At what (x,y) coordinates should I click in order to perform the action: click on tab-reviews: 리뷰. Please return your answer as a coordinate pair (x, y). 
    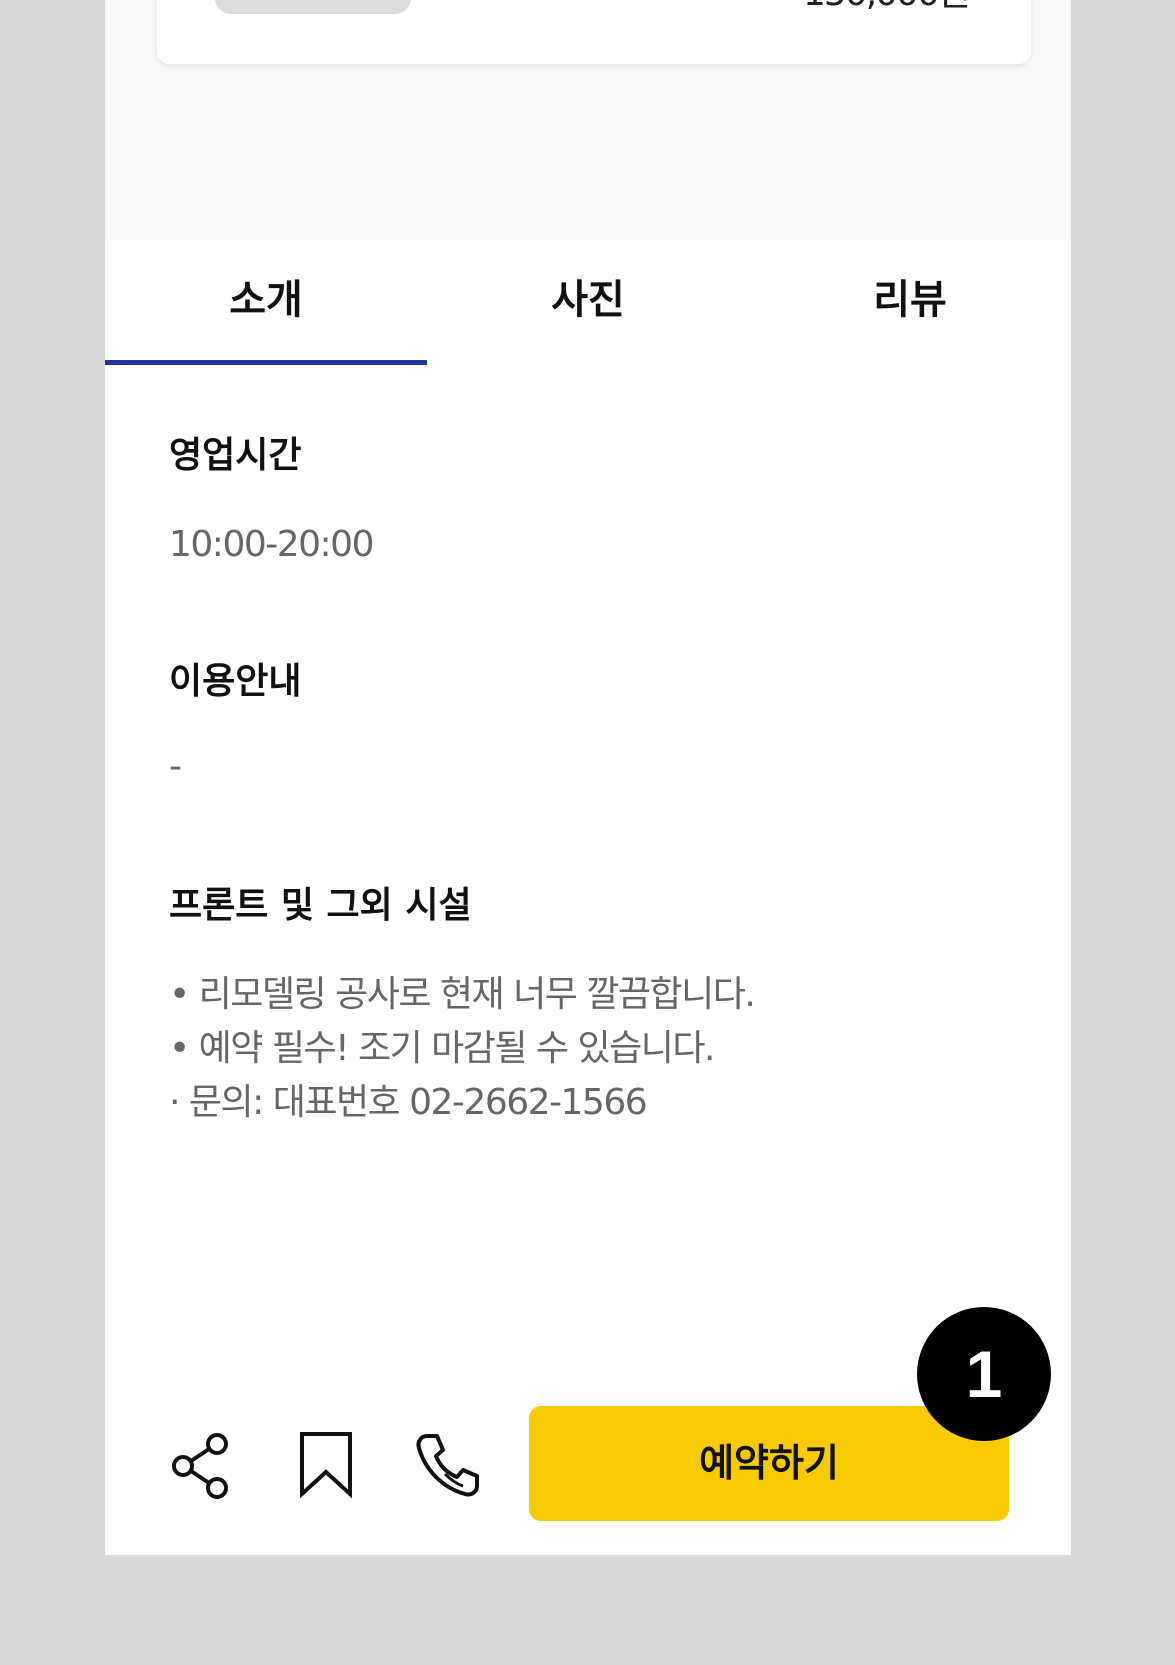
    Looking at the image, I should click on (910, 300).